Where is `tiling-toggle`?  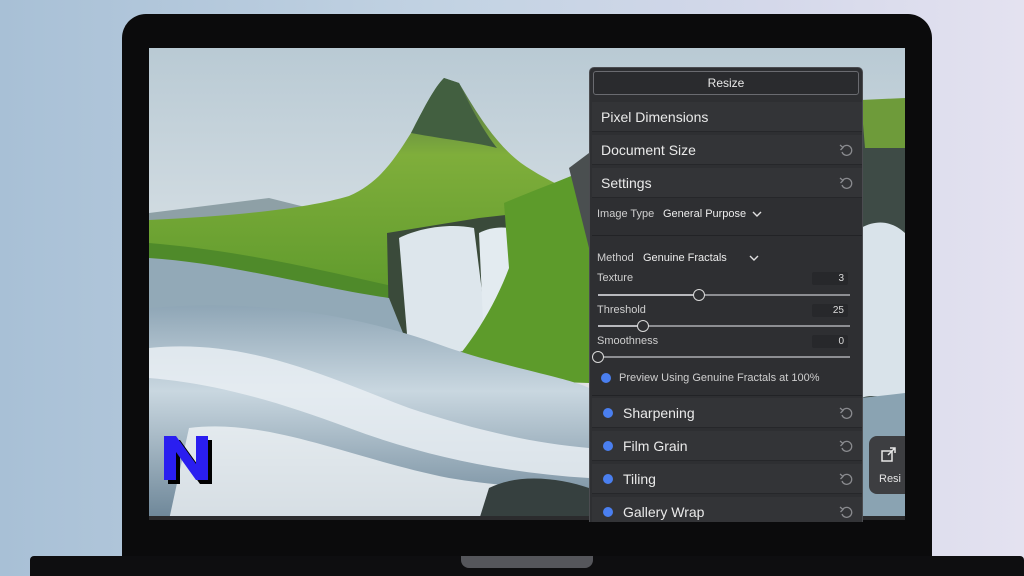 tiling-toggle is located at coordinates (608, 479).